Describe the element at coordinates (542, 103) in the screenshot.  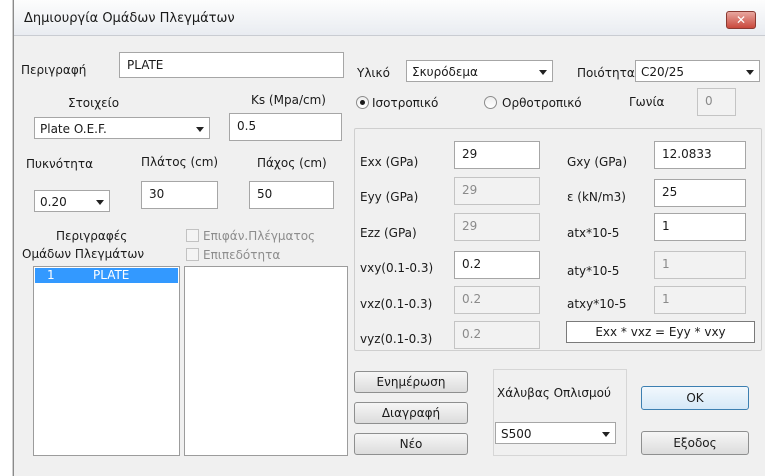
I see `orthotropic-label: Ορθοτροπικό` at that location.